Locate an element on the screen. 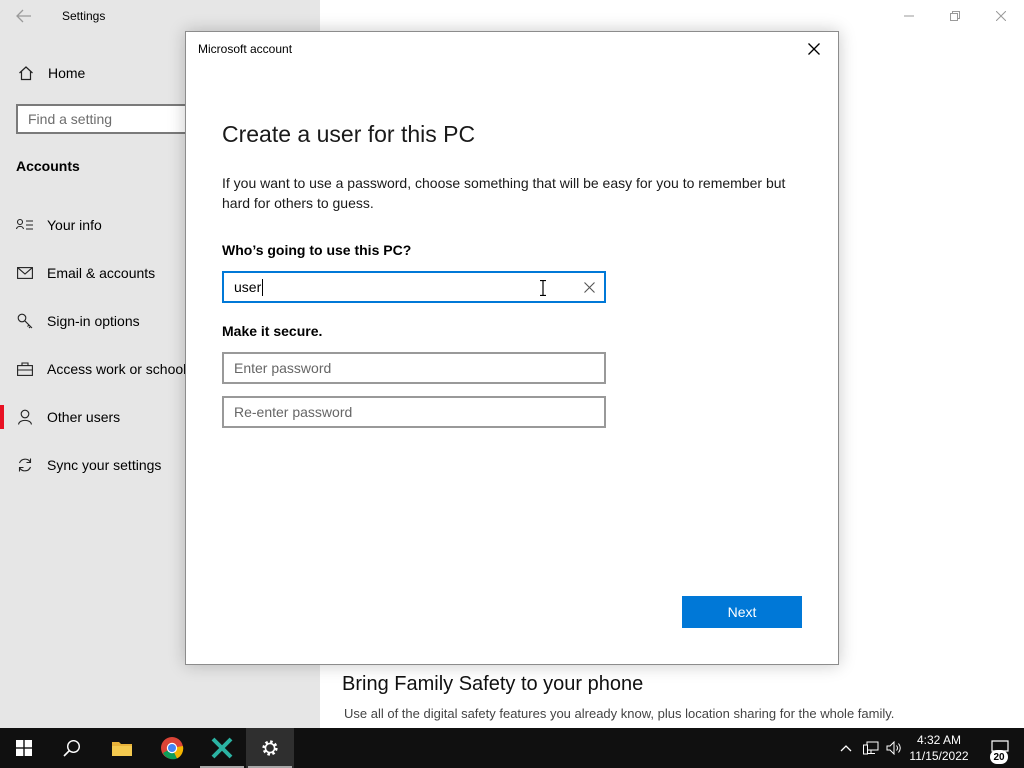 This screenshot has width=1024, height=768. taskbar: 4:32 AM 11/15/2022 20 is located at coordinates (512, 748).